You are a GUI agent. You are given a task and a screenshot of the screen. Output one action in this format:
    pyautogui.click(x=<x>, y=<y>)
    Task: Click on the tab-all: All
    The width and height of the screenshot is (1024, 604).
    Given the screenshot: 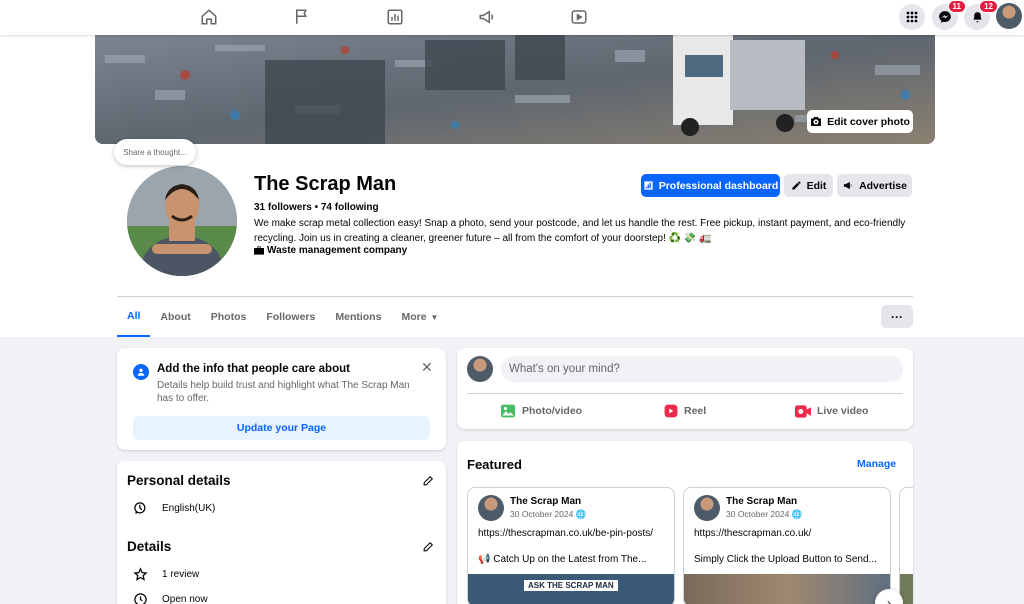 What is the action you would take?
    pyautogui.click(x=134, y=317)
    